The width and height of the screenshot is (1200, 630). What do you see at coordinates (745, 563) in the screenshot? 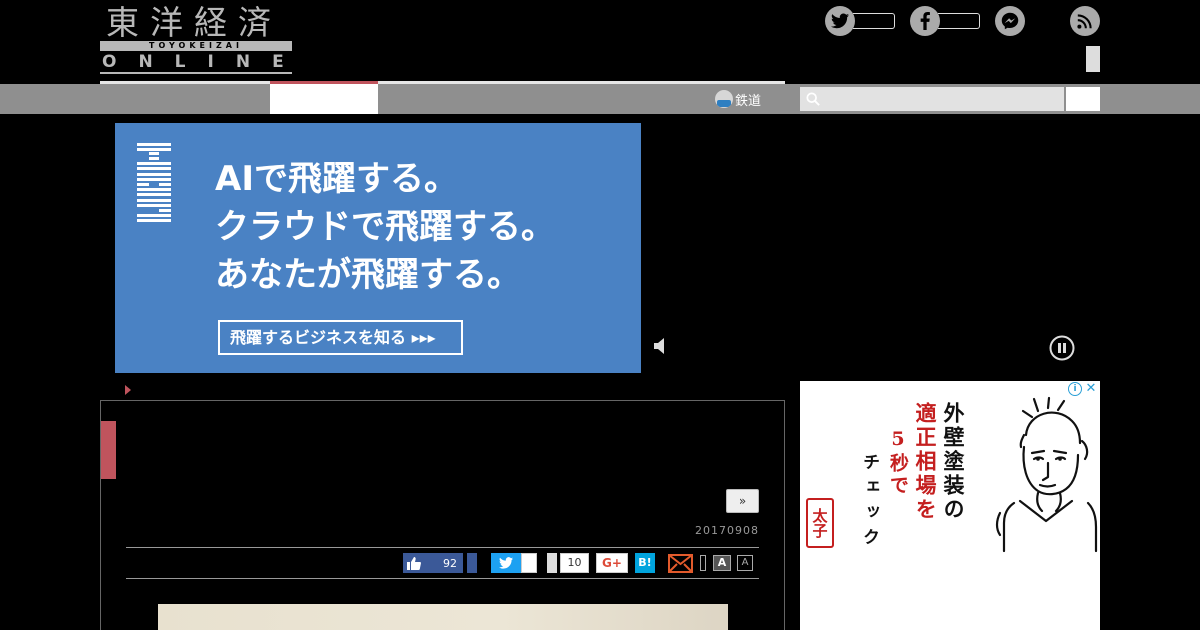
I see `font-size-small-button: A` at bounding box center [745, 563].